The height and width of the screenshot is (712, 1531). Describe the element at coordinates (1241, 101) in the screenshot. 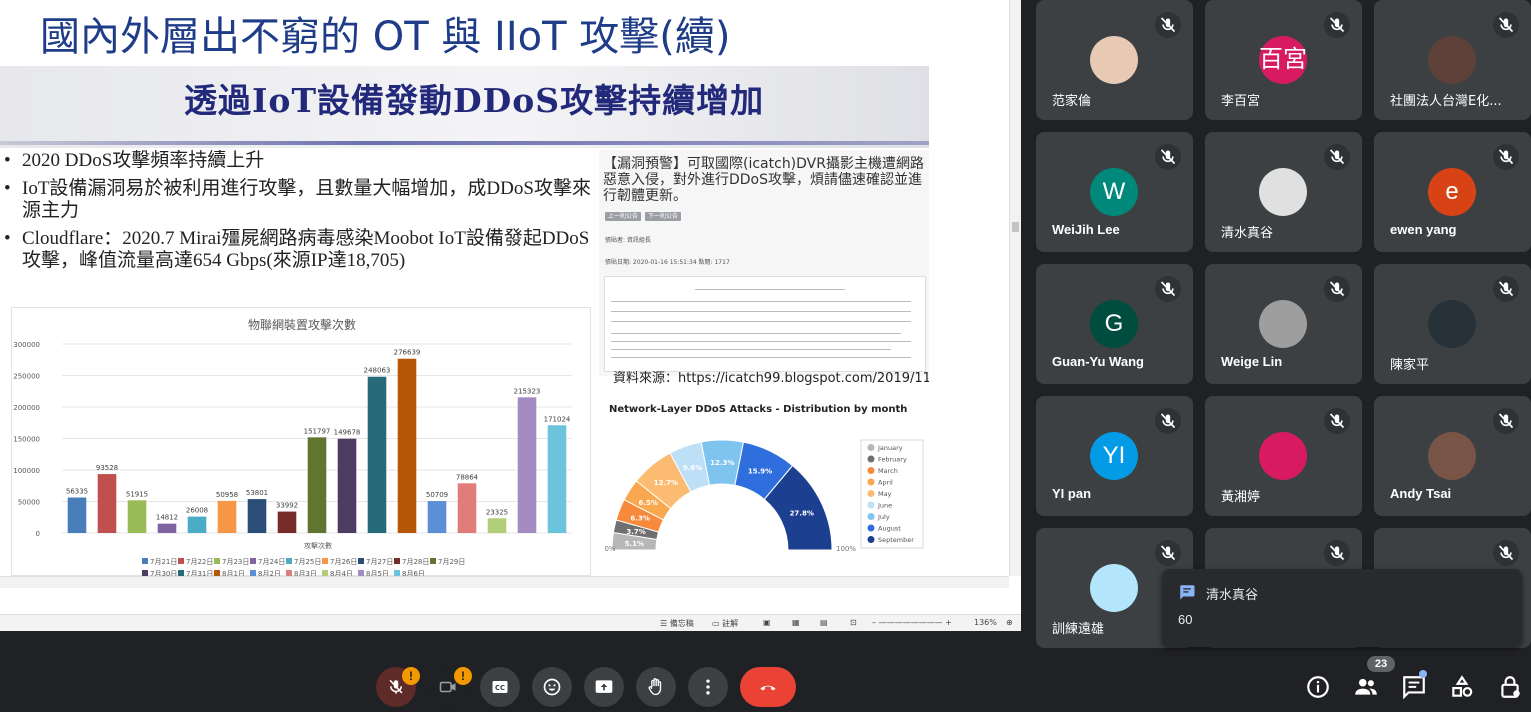

I see `participant-name: 李百宮` at that location.